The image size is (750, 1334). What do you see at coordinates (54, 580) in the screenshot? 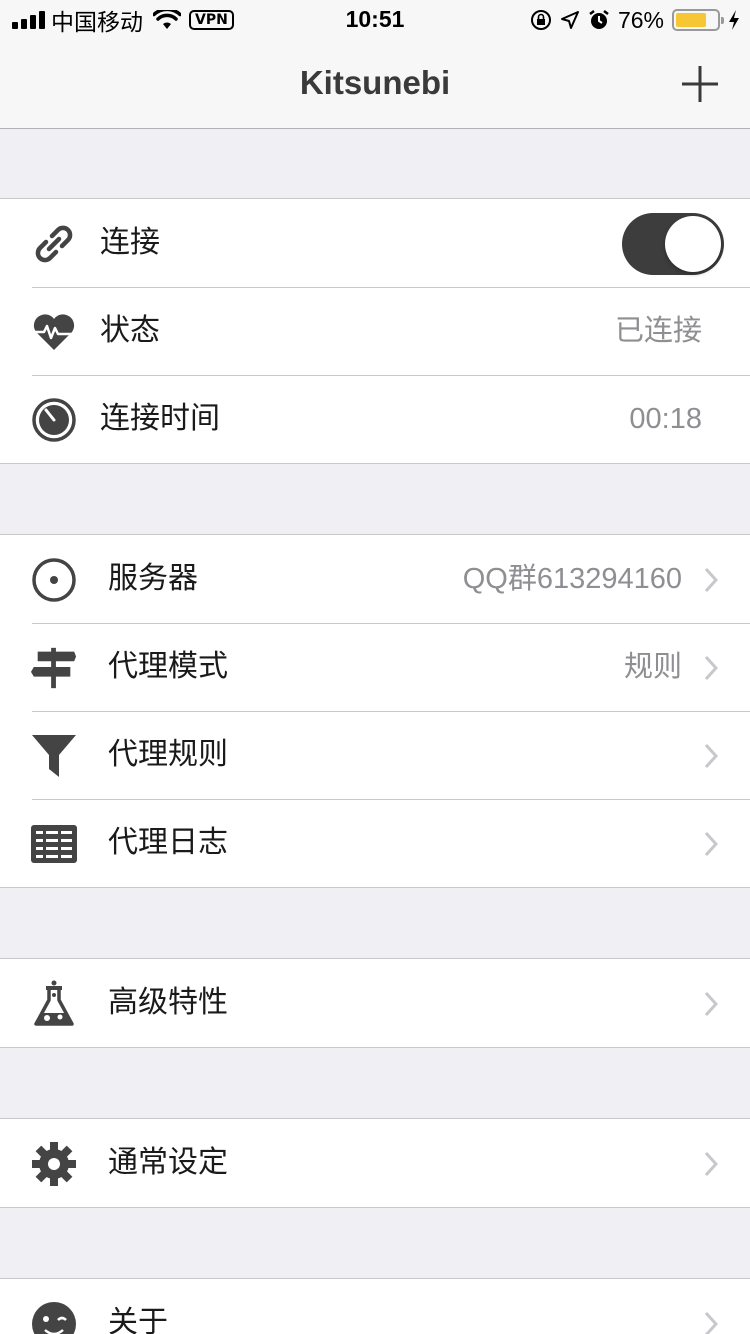
I see `target-icon` at bounding box center [54, 580].